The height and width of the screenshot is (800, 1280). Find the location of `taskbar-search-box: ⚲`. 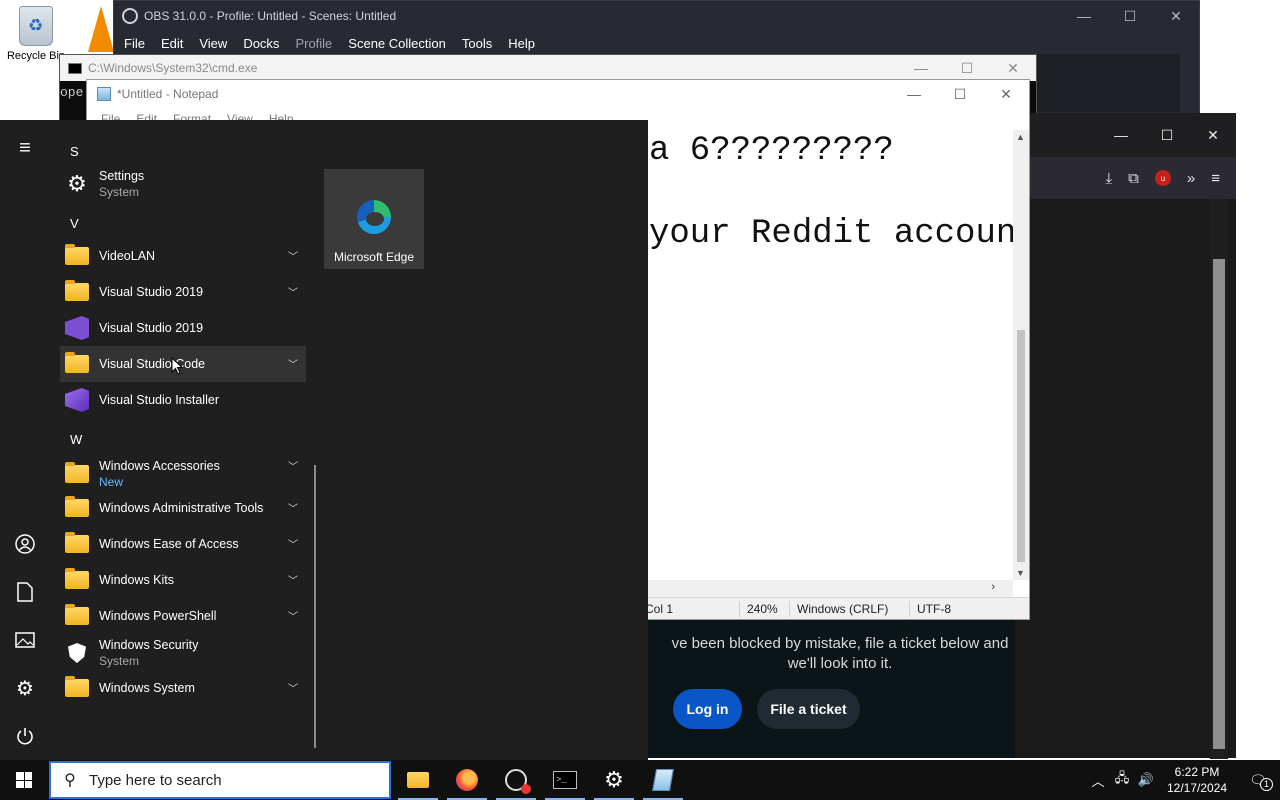

taskbar-search-box: ⚲ is located at coordinates (220, 780).